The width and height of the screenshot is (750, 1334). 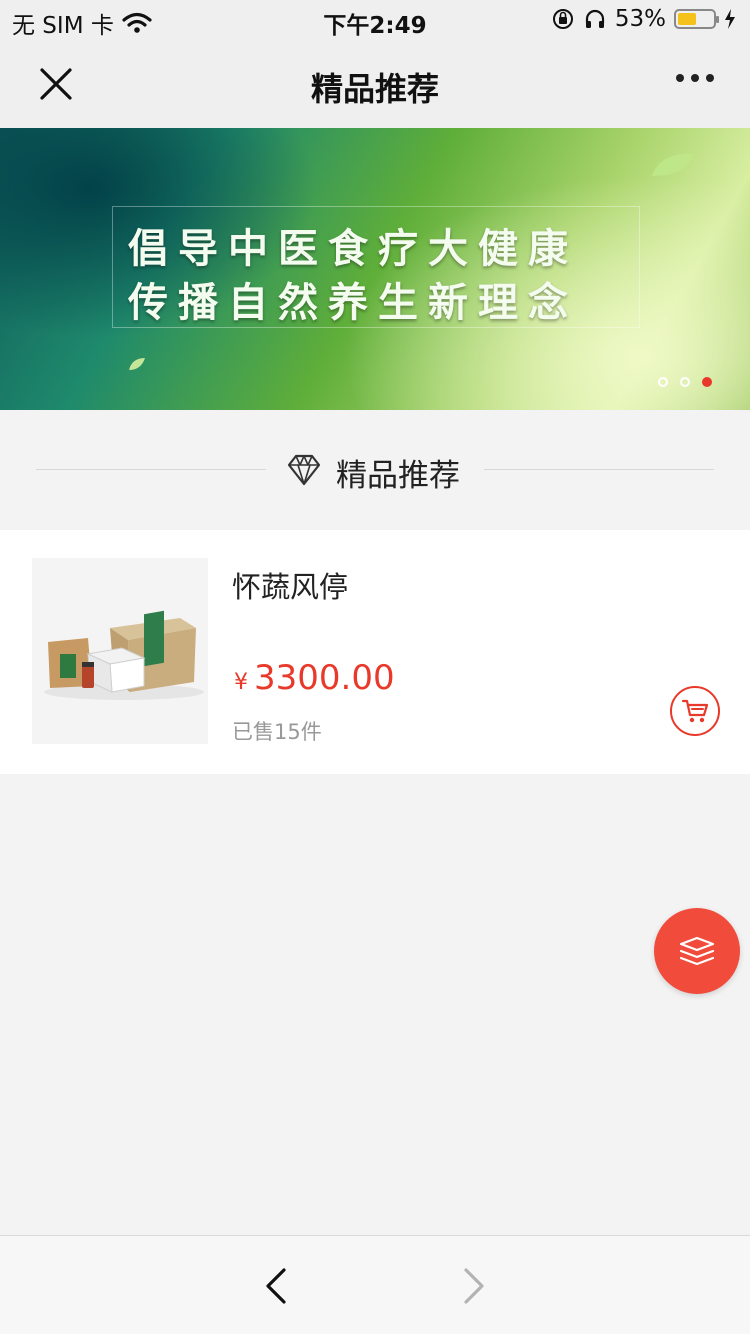 I want to click on banner-slogan-line1: 倡导中医食疗大健康, so click(x=353, y=248).